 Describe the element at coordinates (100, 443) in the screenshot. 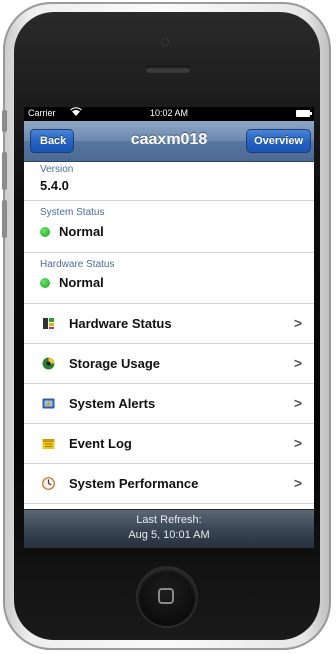

I see `menu-item-label: Event Log` at that location.